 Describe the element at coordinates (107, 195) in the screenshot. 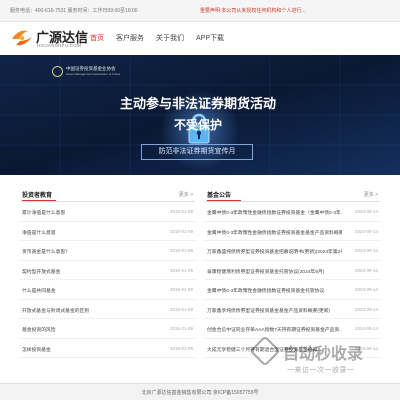

I see `panel-header: 投资者教育 更多 >` at that location.